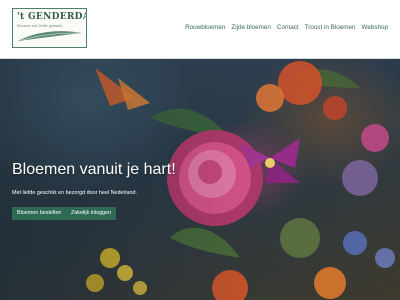  Describe the element at coordinates (50, 36) in the screenshot. I see `leaf-icon` at that location.